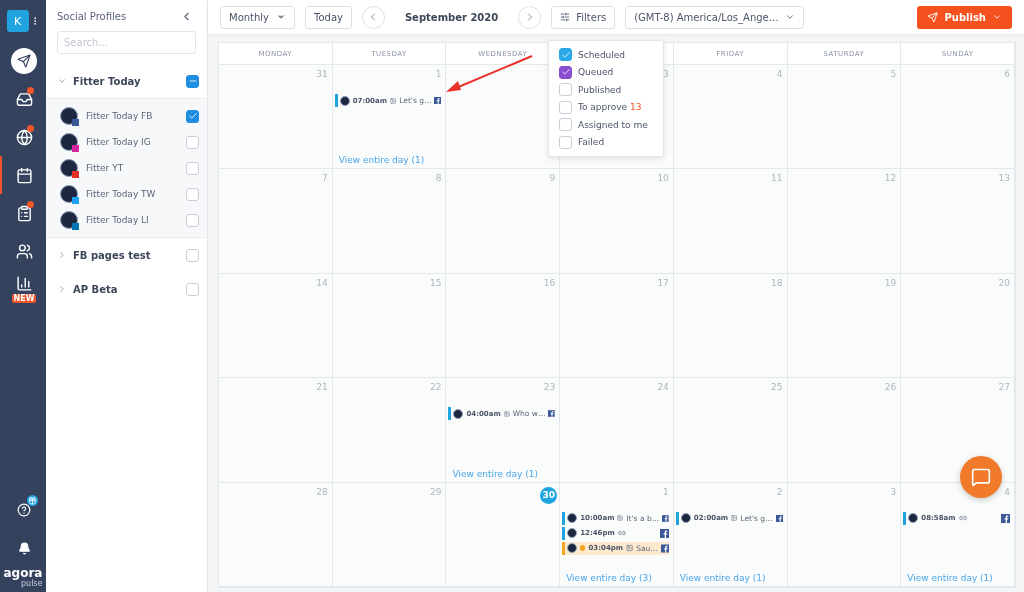  Describe the element at coordinates (257, 17) in the screenshot. I see `view-dropdown: Monthly` at that location.